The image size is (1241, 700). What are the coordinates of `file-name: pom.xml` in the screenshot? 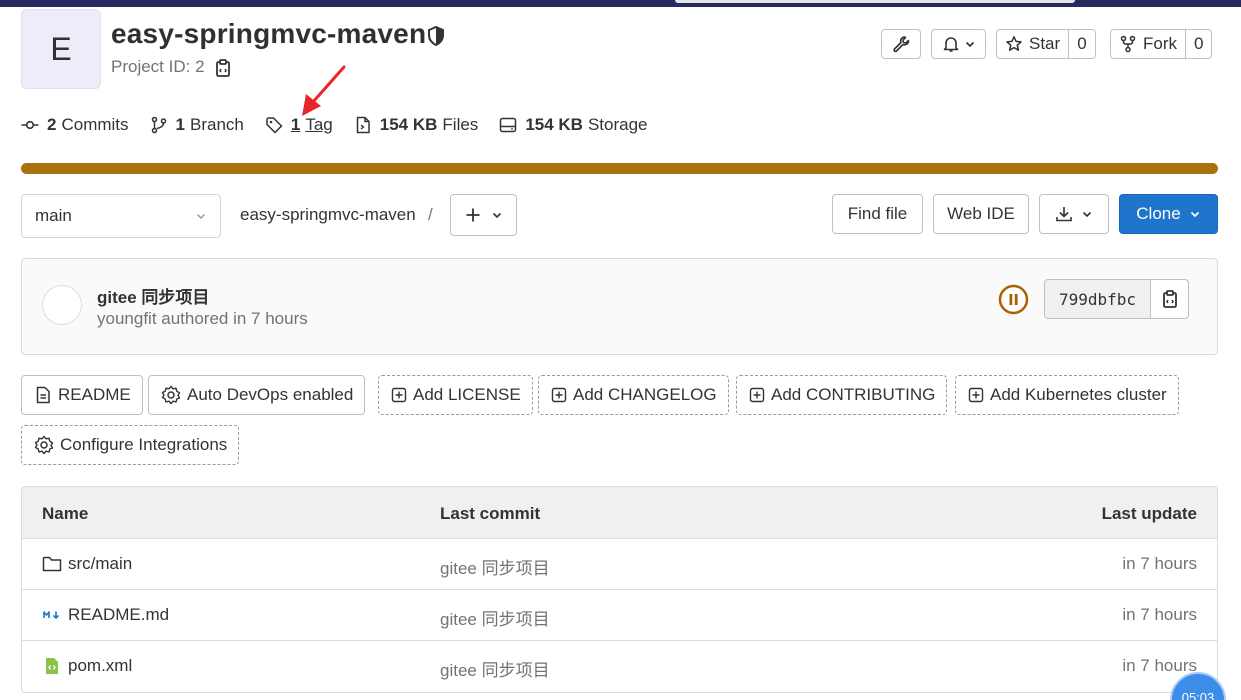 It's located at (100, 666).